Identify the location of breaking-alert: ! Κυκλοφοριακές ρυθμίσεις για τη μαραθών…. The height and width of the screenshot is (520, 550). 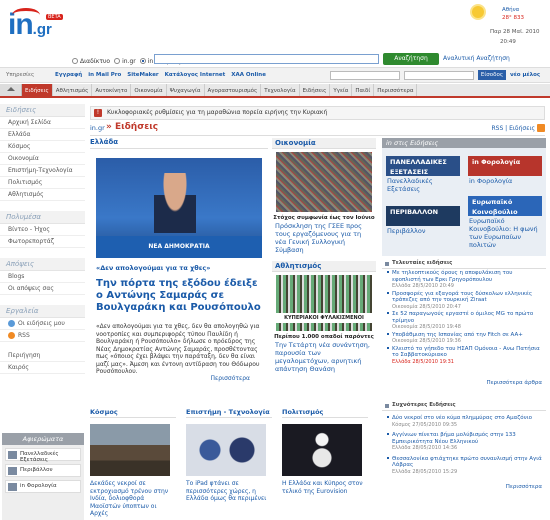
(317, 113).